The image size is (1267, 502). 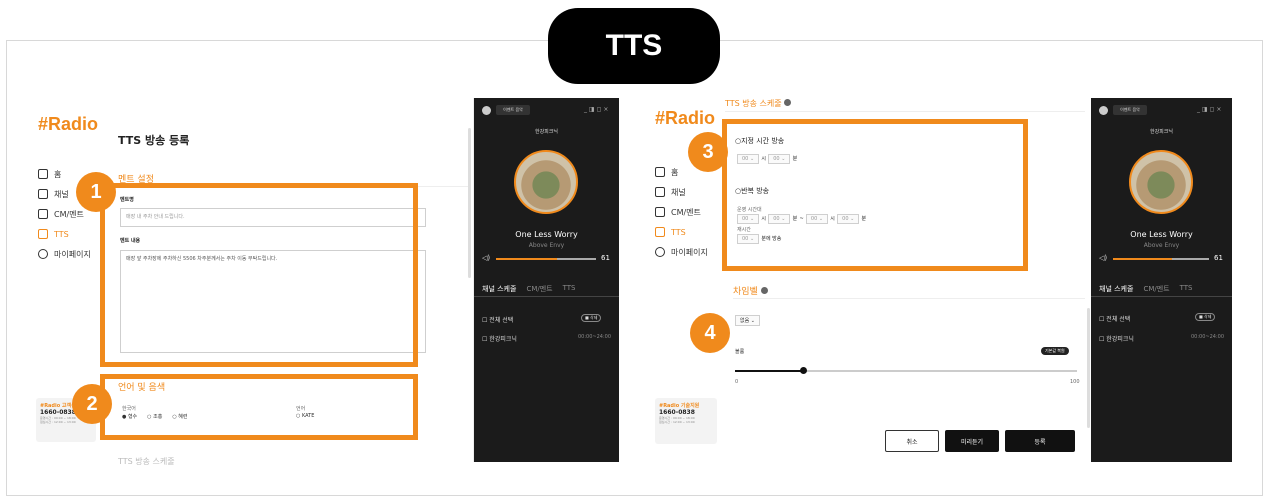 What do you see at coordinates (58, 174) in the screenshot?
I see `nav-home-label: 홈` at bounding box center [58, 174].